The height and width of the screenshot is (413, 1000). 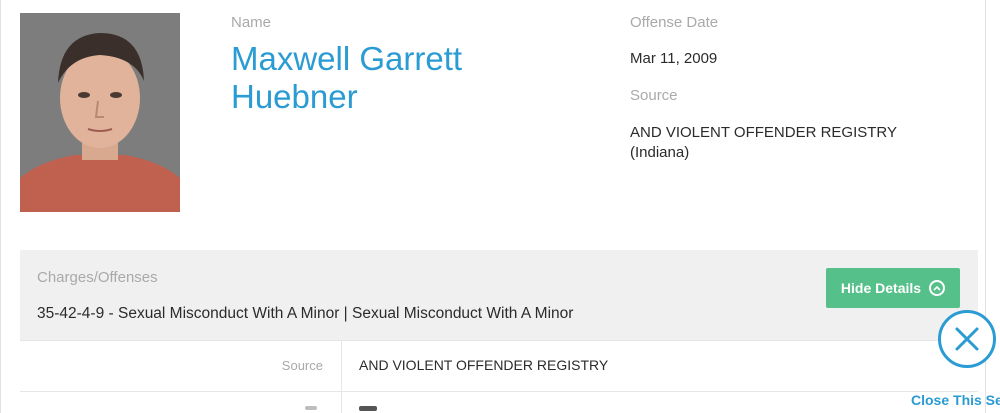 I want to click on chevron-up-icon, so click(x=937, y=288).